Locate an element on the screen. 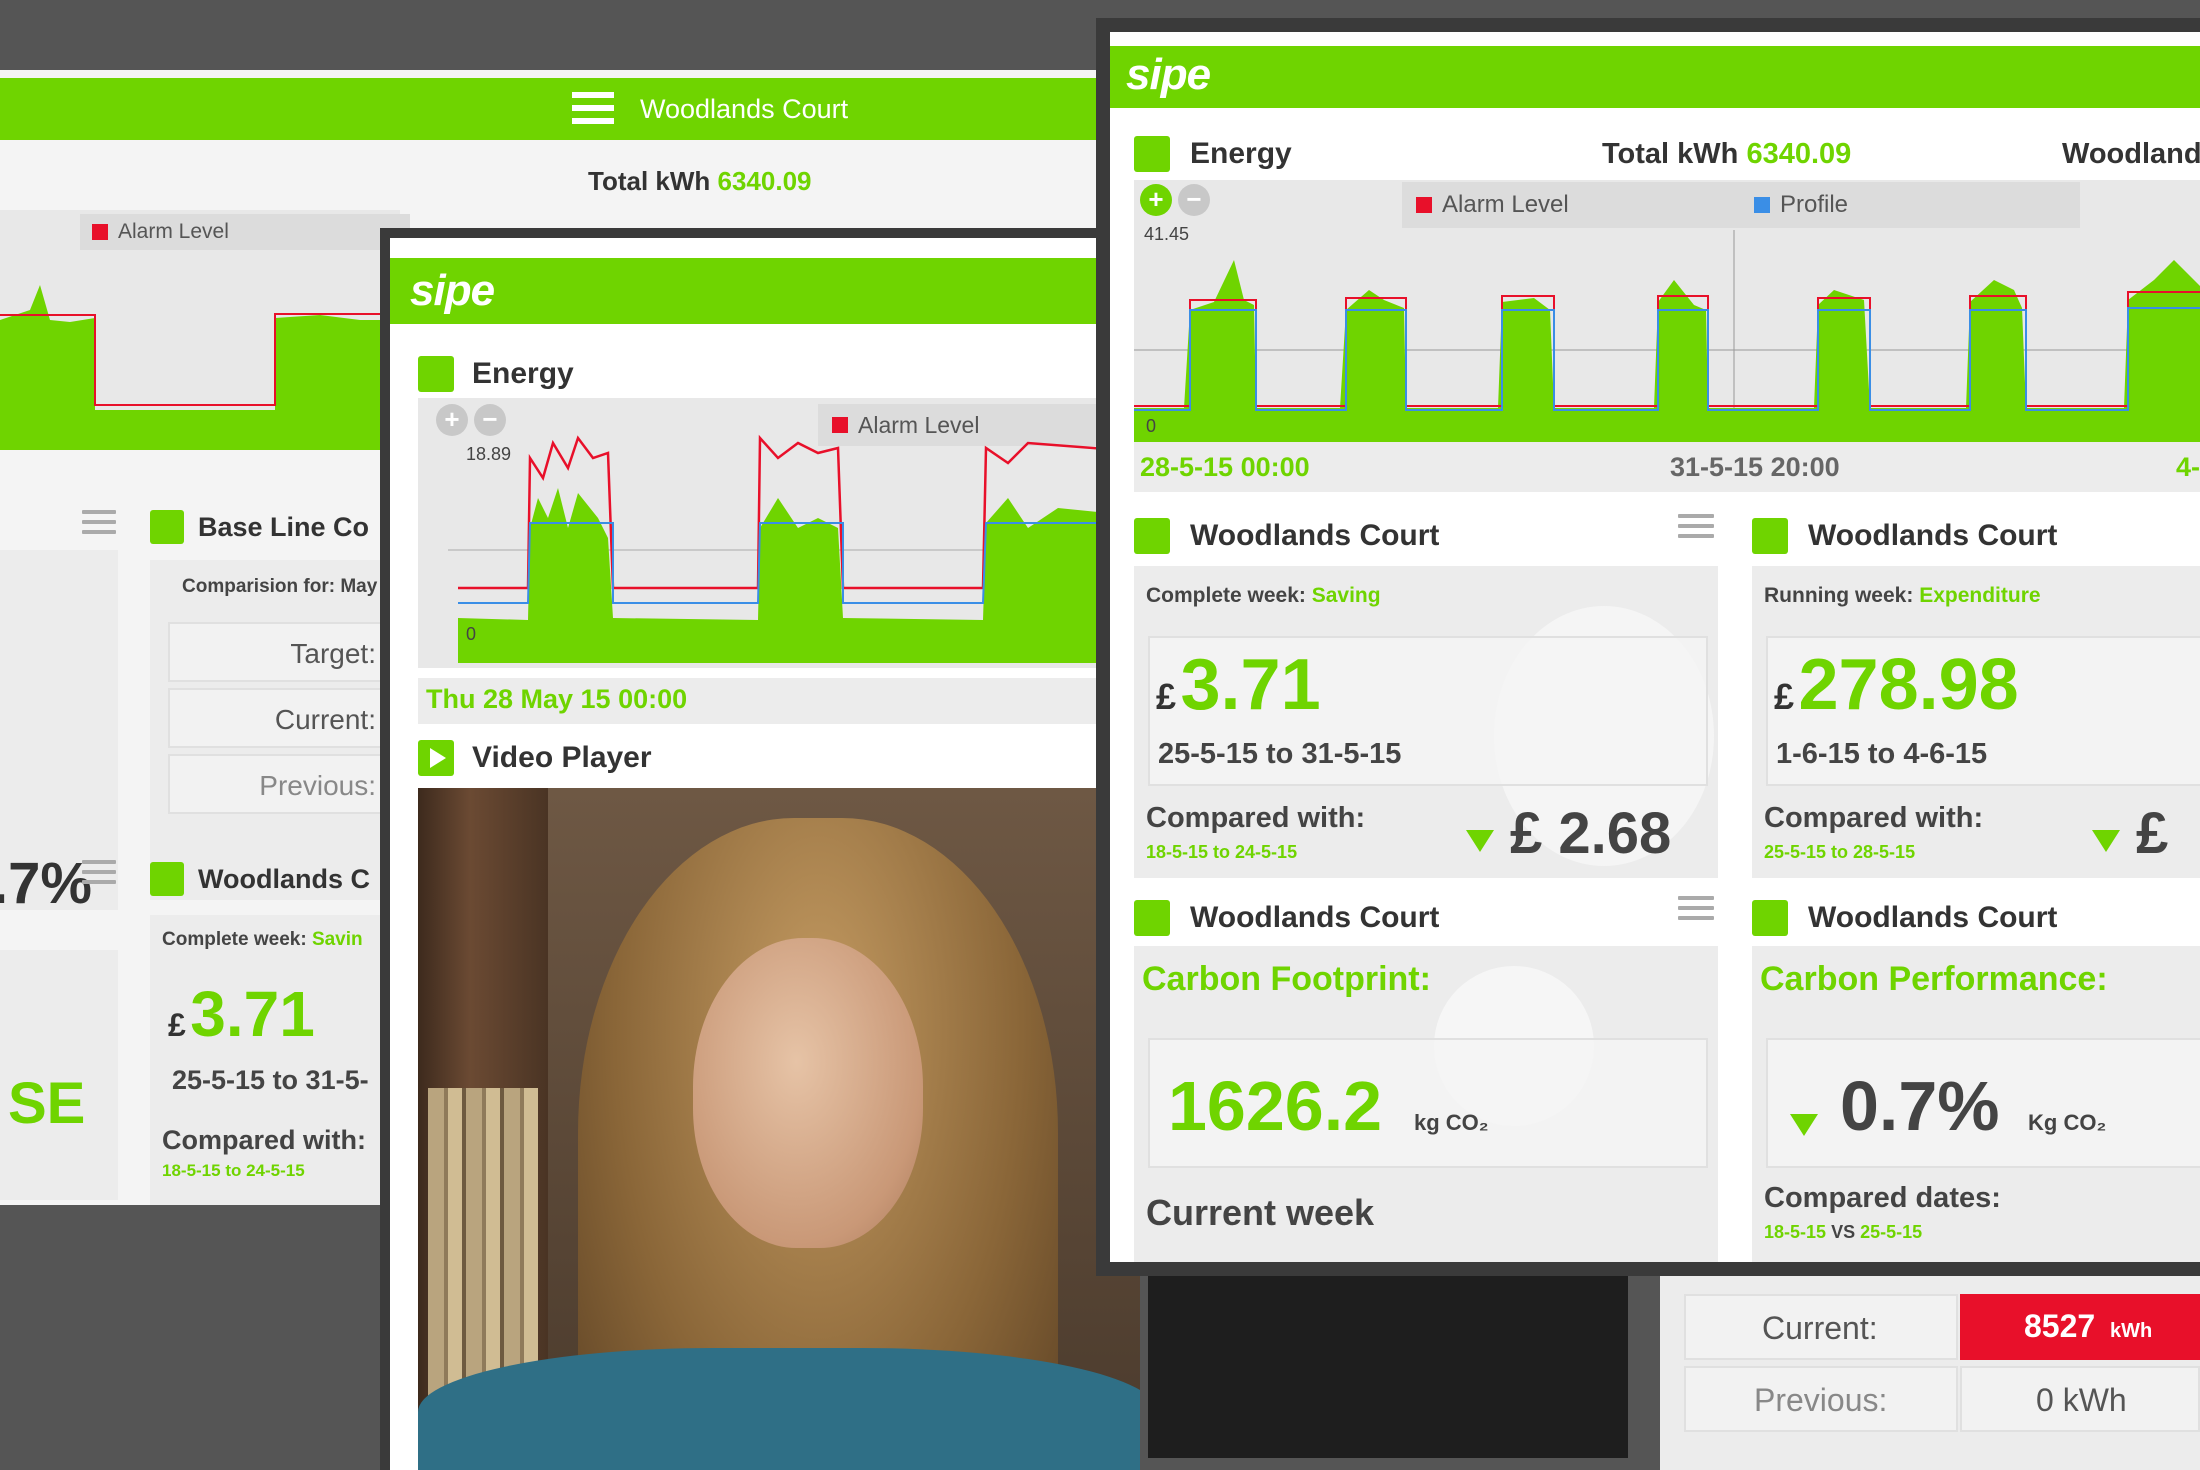 The width and height of the screenshot is (2200, 1470). middle-header-bar: sipe is located at coordinates (765, 291).